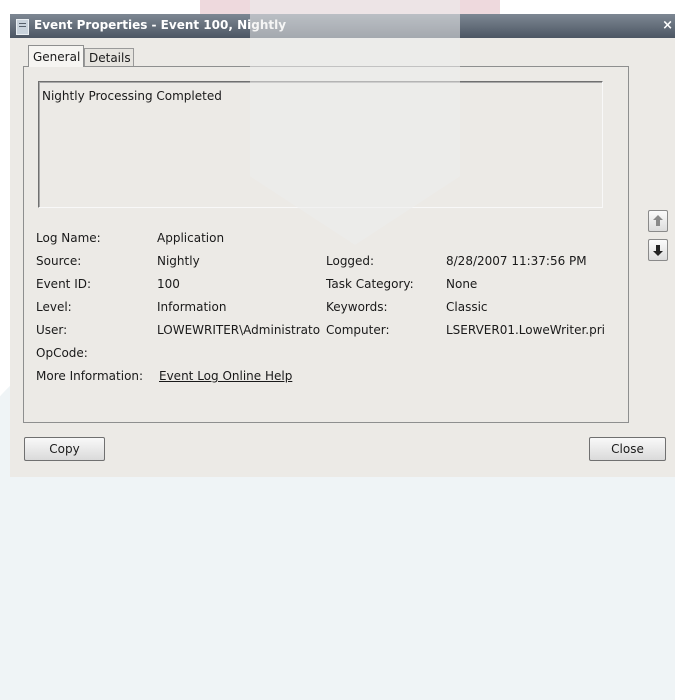  I want to click on previous-event-button, so click(658, 221).